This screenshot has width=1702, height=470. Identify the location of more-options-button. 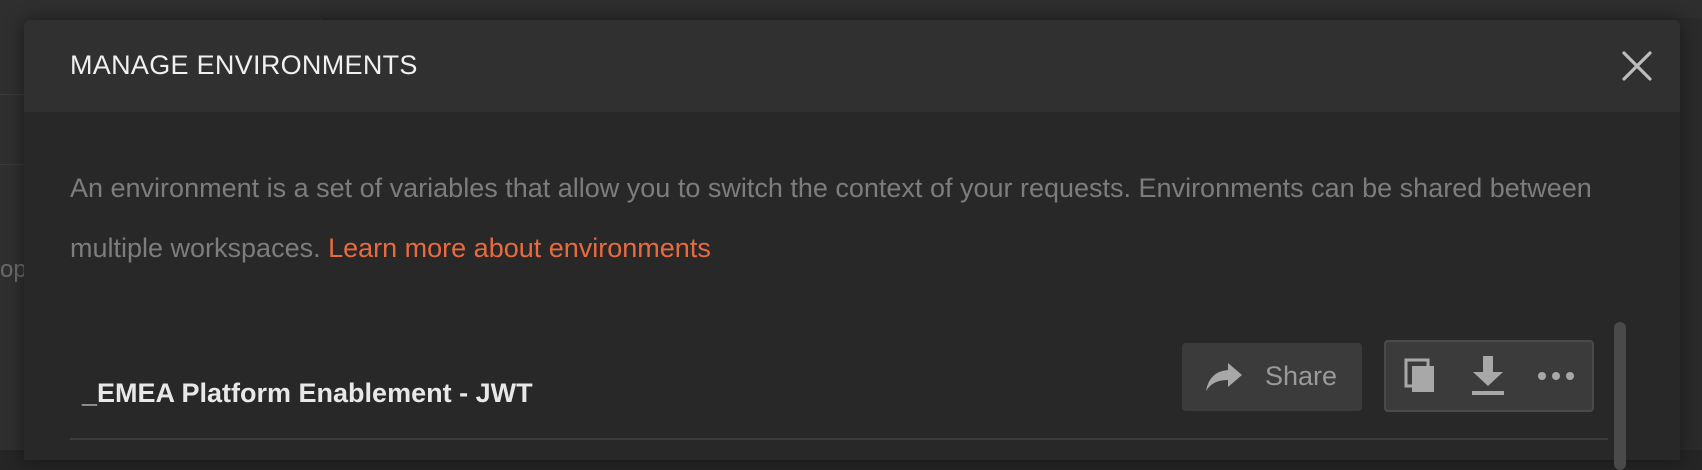
(1556, 376).